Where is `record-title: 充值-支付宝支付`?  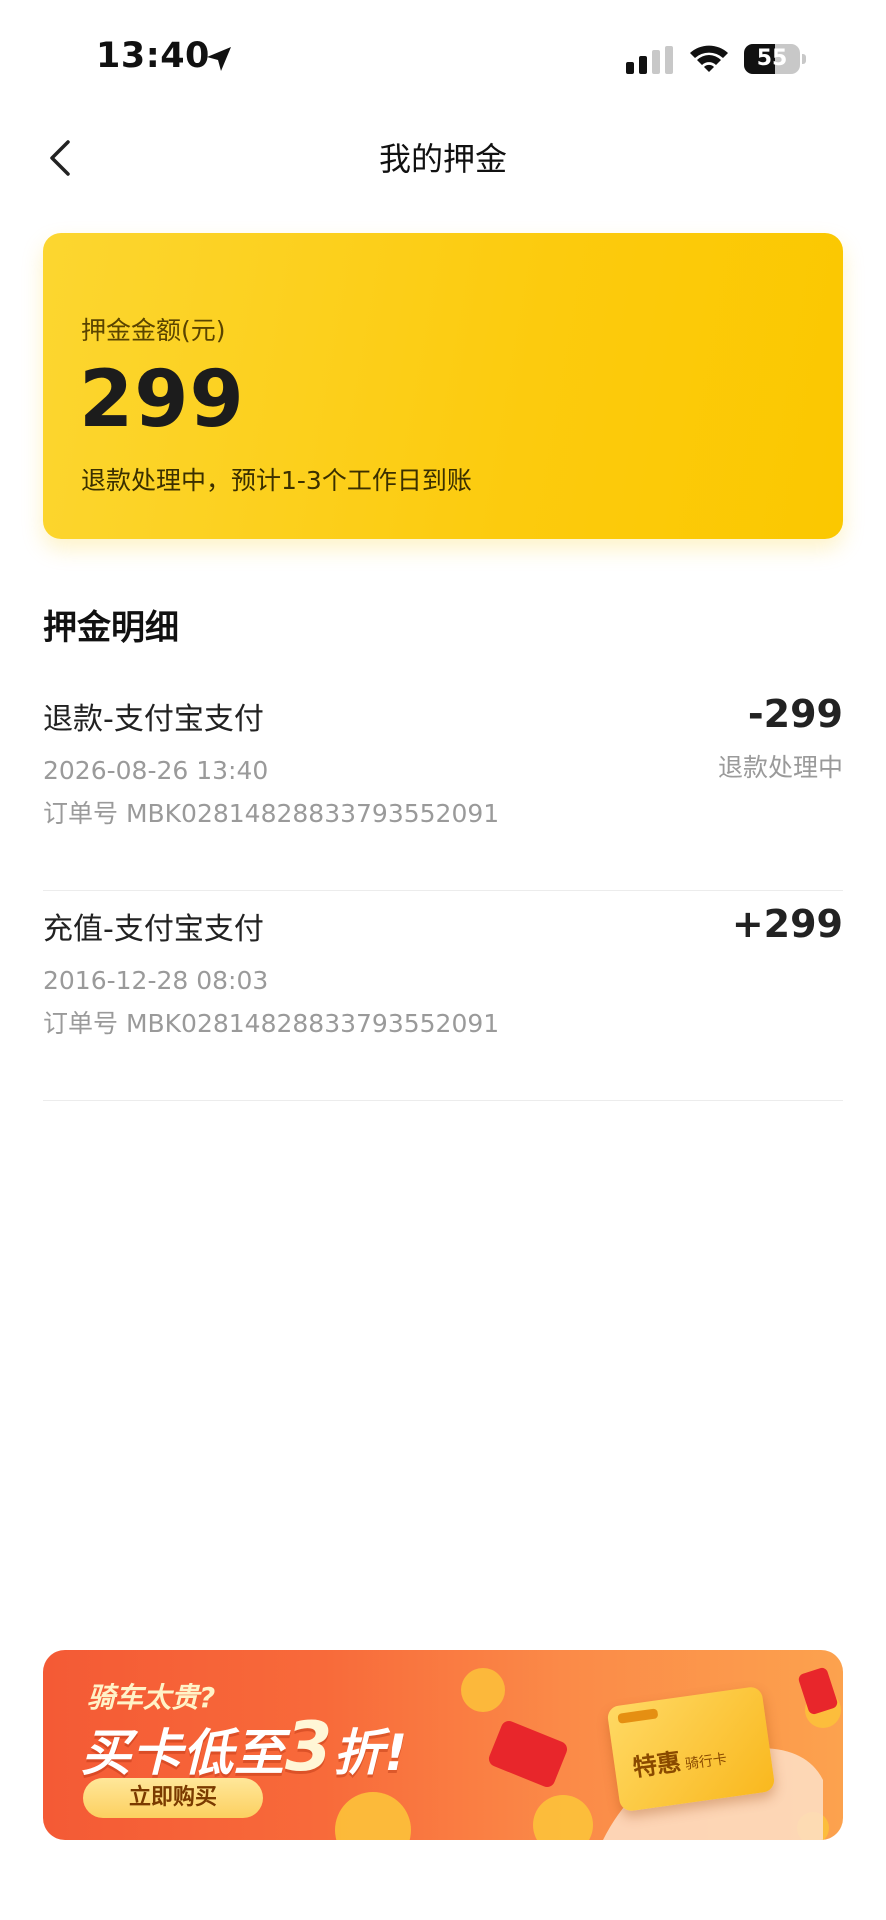
record-title: 充值-支付宝支付 is located at coordinates (153, 929).